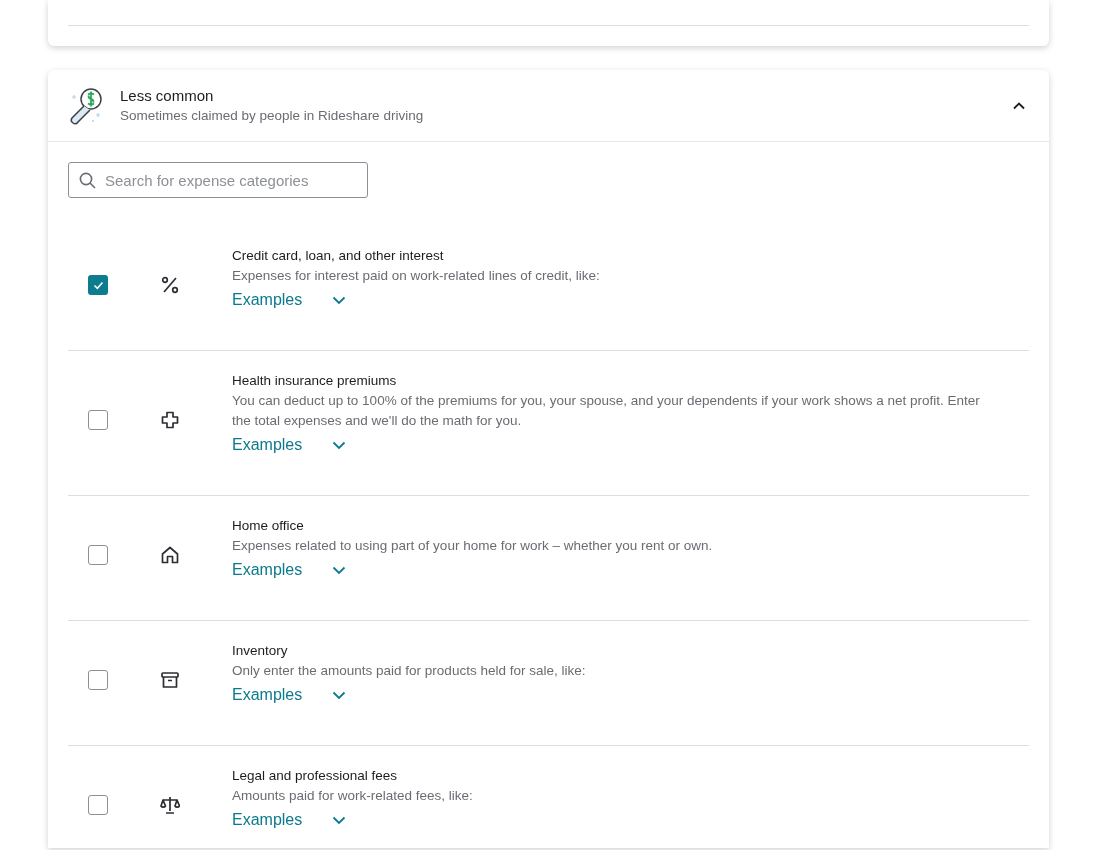  I want to click on scales-icon, so click(170, 805).